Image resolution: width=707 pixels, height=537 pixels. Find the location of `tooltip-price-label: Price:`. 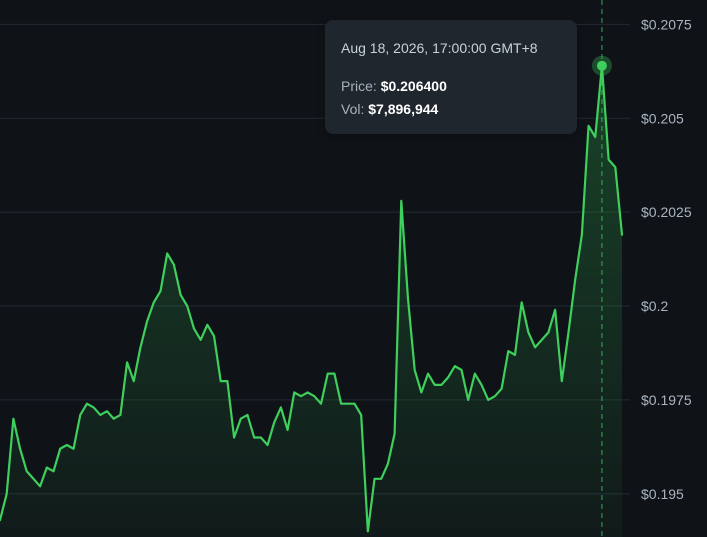

tooltip-price-label: Price: is located at coordinates (359, 86).